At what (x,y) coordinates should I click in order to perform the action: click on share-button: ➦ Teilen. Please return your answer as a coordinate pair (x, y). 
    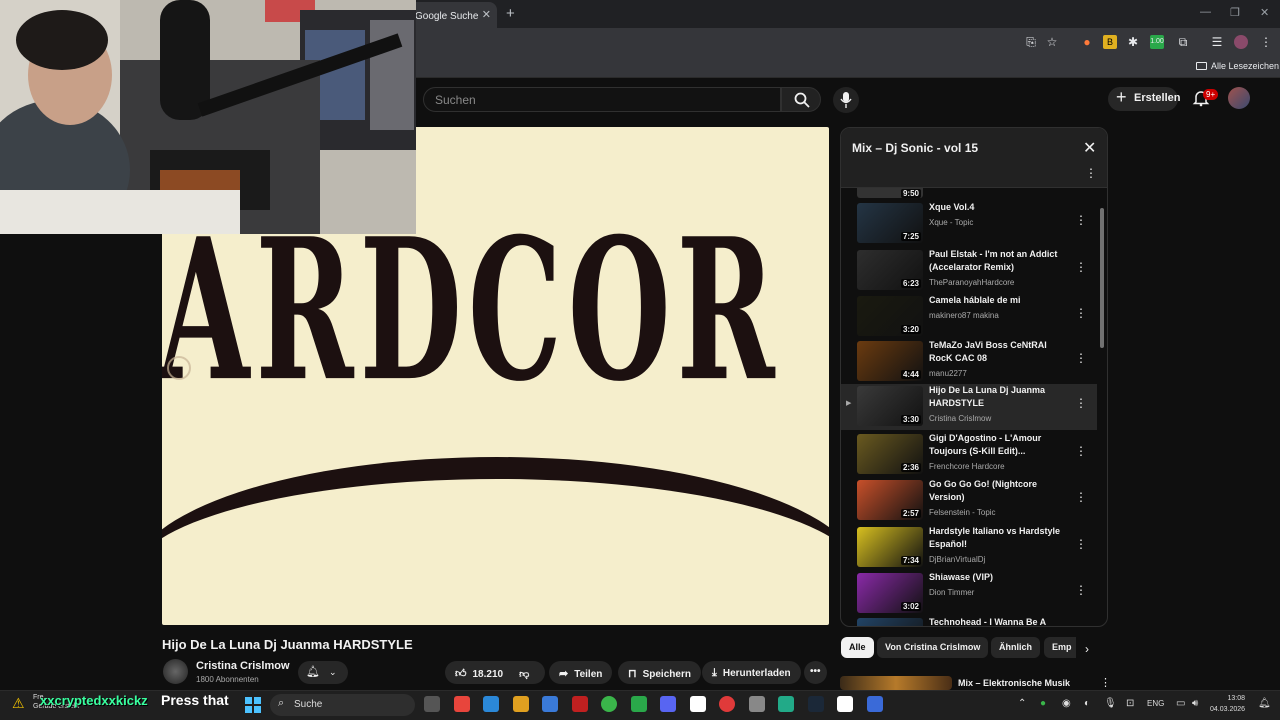
    Looking at the image, I should click on (581, 672).